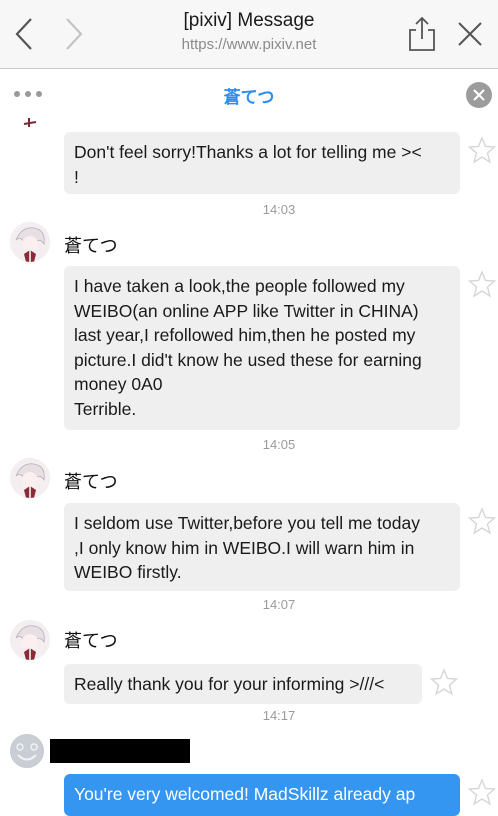 This screenshot has height=816, width=498. I want to click on browser-toolbar: [pixiv] Message https://www.pixiv.net, so click(249, 34).